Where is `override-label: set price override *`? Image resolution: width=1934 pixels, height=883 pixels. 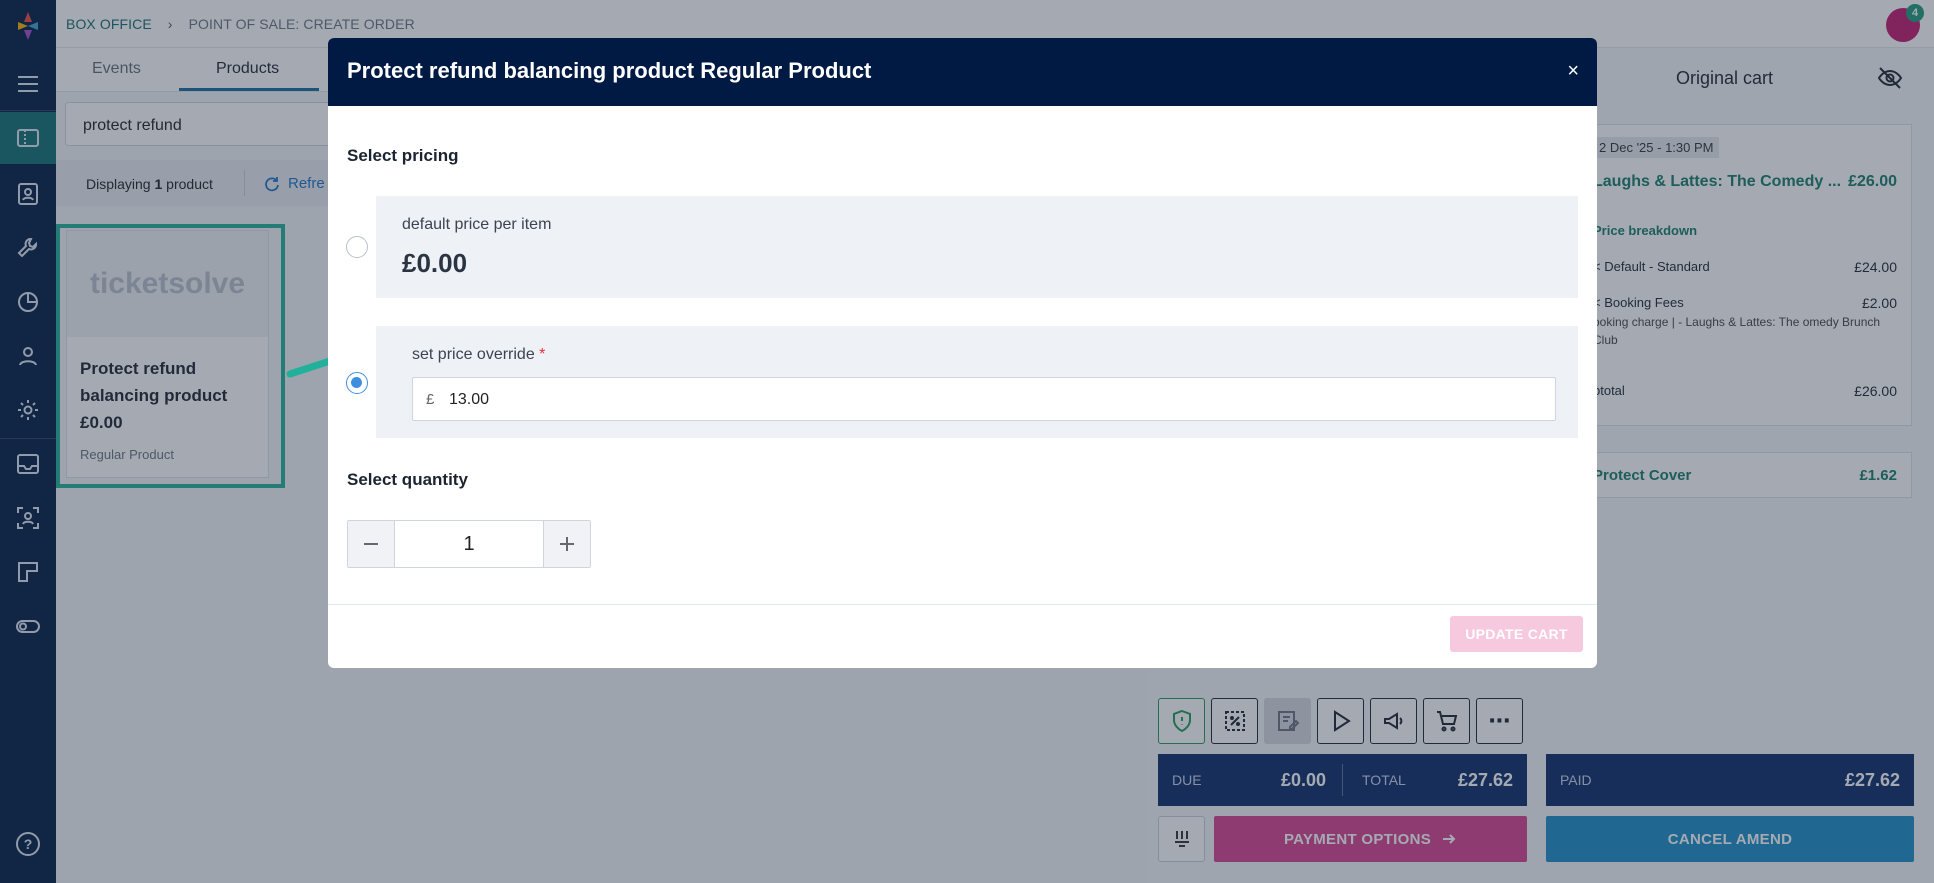 override-label: set price override * is located at coordinates (478, 355).